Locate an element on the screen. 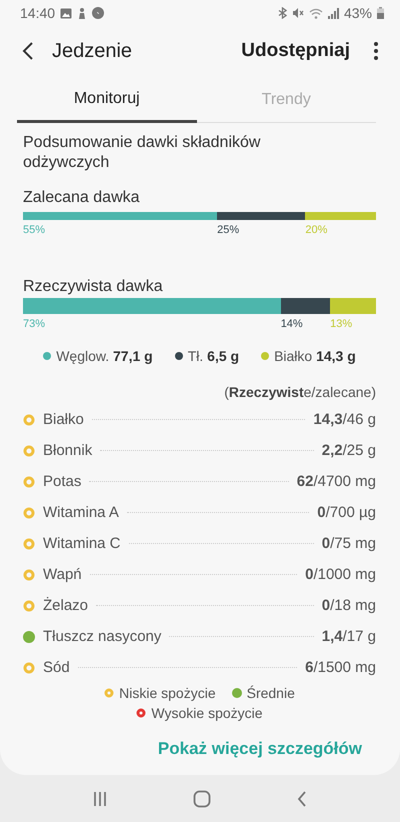 Image resolution: width=400 pixels, height=822 pixels. battery-icon is located at coordinates (380, 13).